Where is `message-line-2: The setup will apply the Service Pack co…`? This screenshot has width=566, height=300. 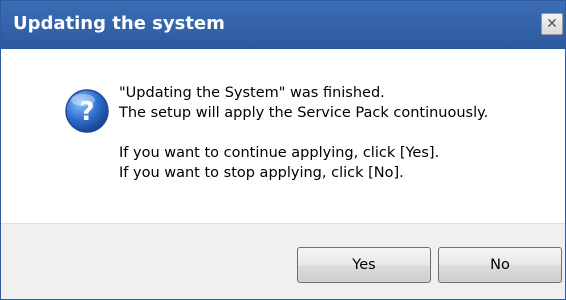 message-line-2: The setup will apply the Service Pack co… is located at coordinates (304, 113).